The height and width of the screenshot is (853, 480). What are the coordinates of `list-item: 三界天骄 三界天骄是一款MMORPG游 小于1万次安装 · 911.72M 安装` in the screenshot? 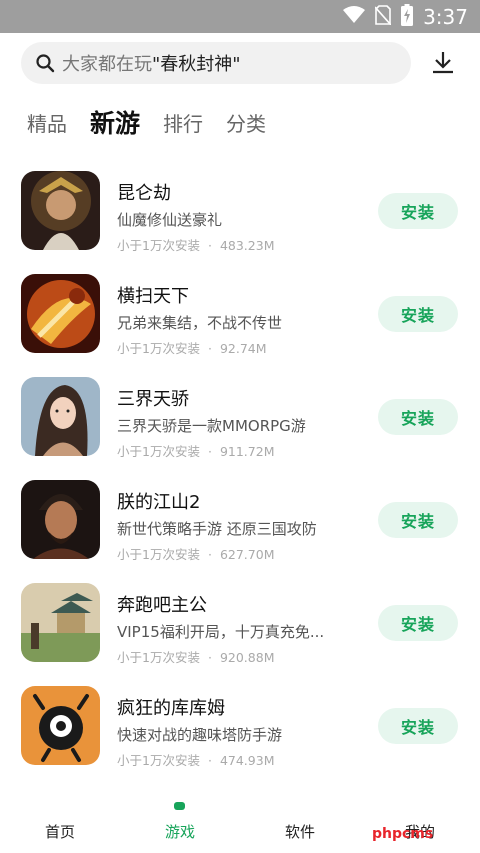 It's located at (240, 418).